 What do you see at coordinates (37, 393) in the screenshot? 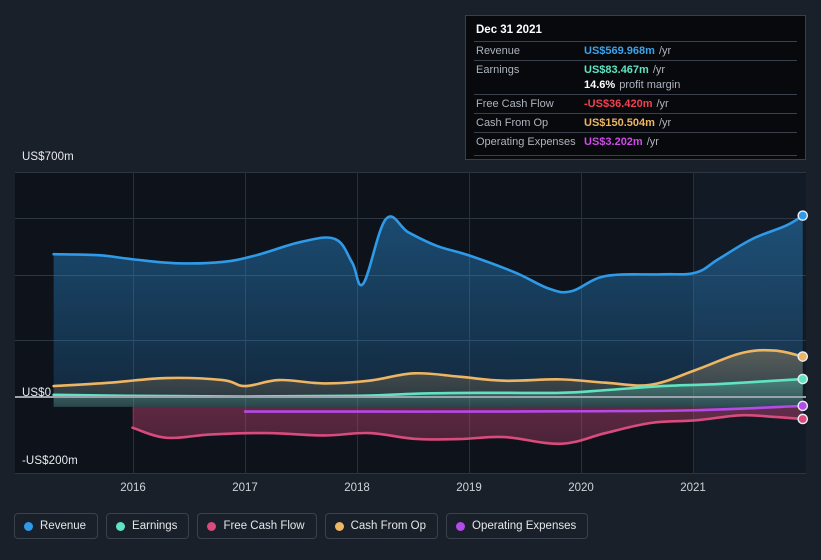
I see `y-axis-label-1: US$0` at bounding box center [37, 393].